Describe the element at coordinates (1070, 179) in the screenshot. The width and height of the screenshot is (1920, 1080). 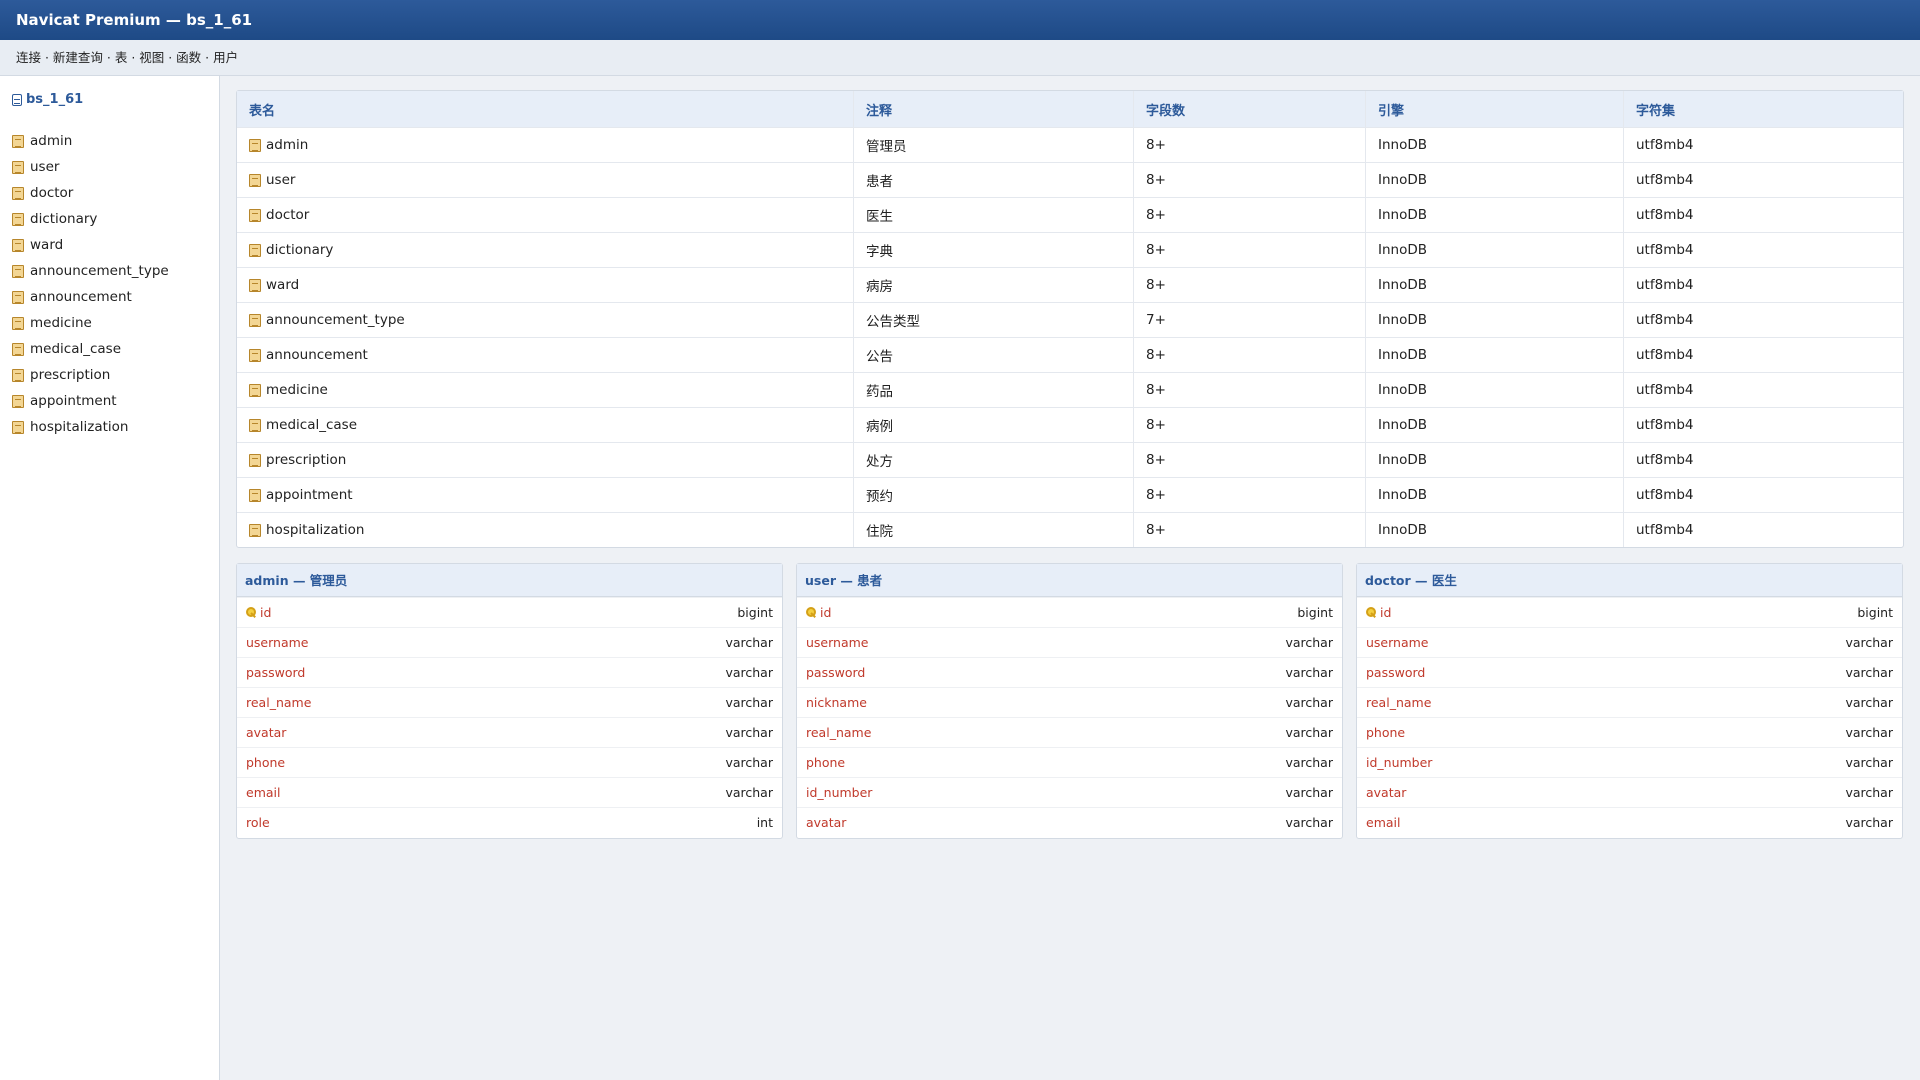
I see `table-row: user 患者 8+ InnoDB utf8mb4` at that location.